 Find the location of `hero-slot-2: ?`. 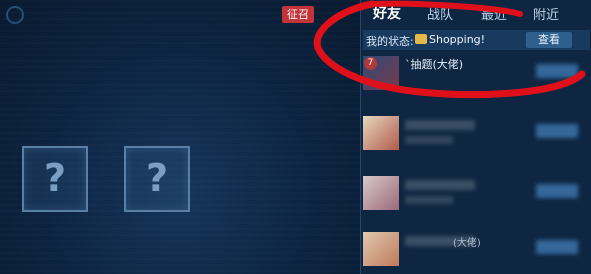

hero-slot-2: ? is located at coordinates (157, 179).